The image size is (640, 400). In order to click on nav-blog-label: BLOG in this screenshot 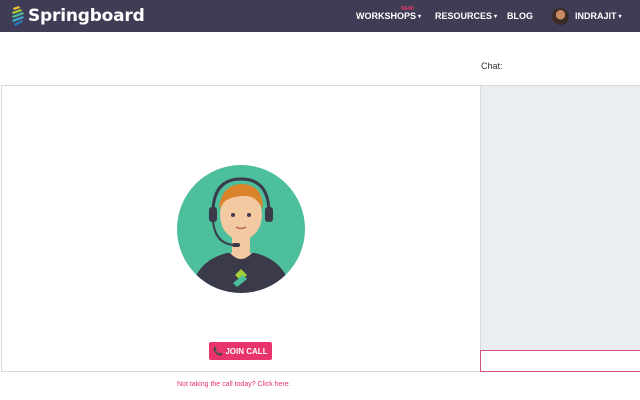, I will do `click(520, 16)`.